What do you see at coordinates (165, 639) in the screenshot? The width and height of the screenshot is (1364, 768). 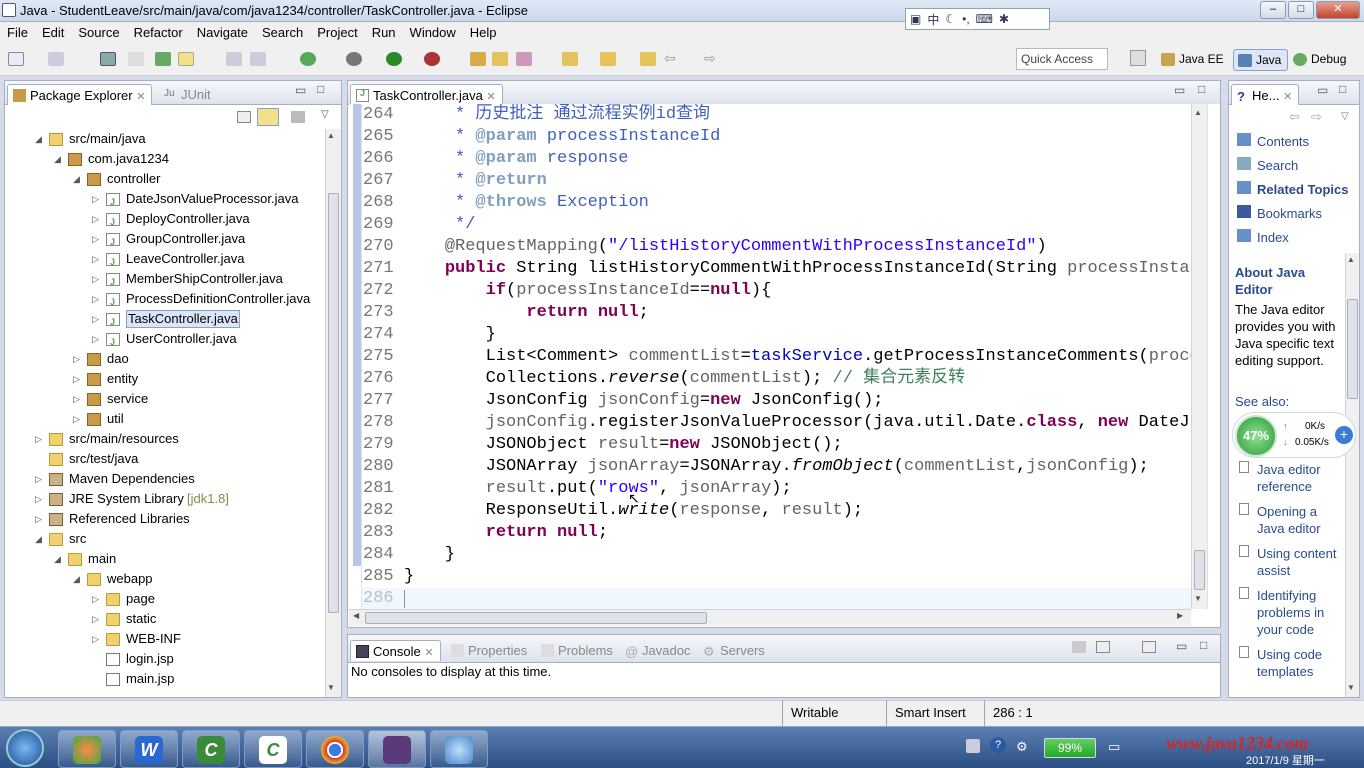 I see `tree-item: ▷ WEB-INF` at bounding box center [165, 639].